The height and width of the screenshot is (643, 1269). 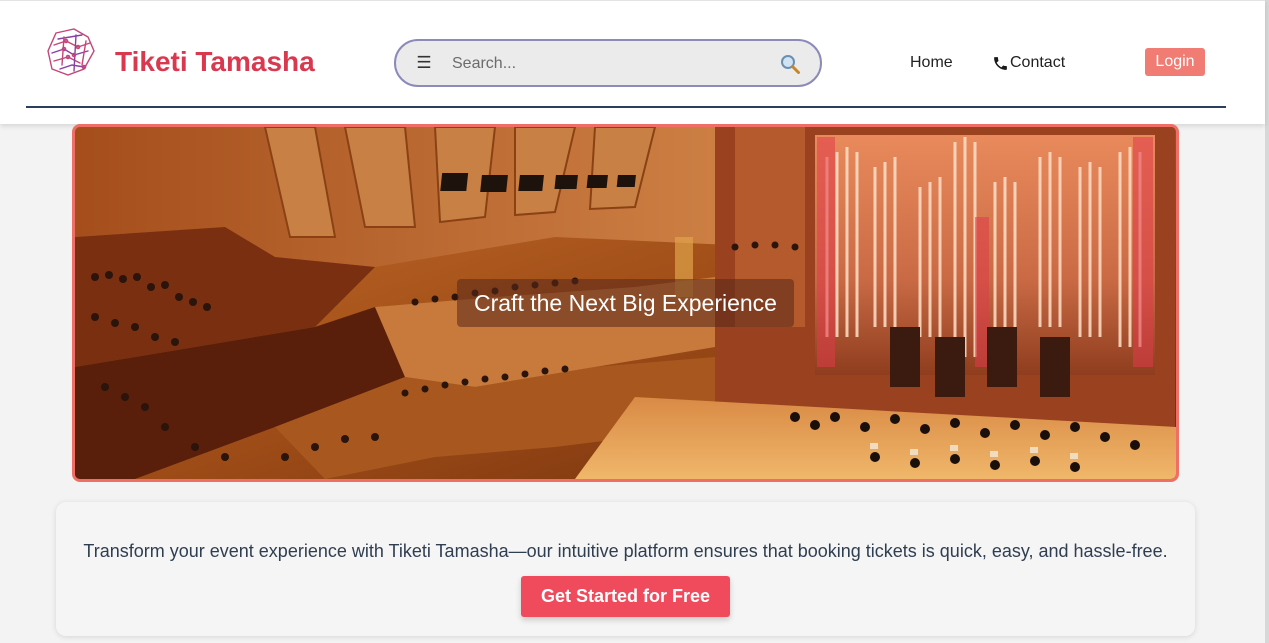 I want to click on menu-icon: ☰, so click(x=424, y=63).